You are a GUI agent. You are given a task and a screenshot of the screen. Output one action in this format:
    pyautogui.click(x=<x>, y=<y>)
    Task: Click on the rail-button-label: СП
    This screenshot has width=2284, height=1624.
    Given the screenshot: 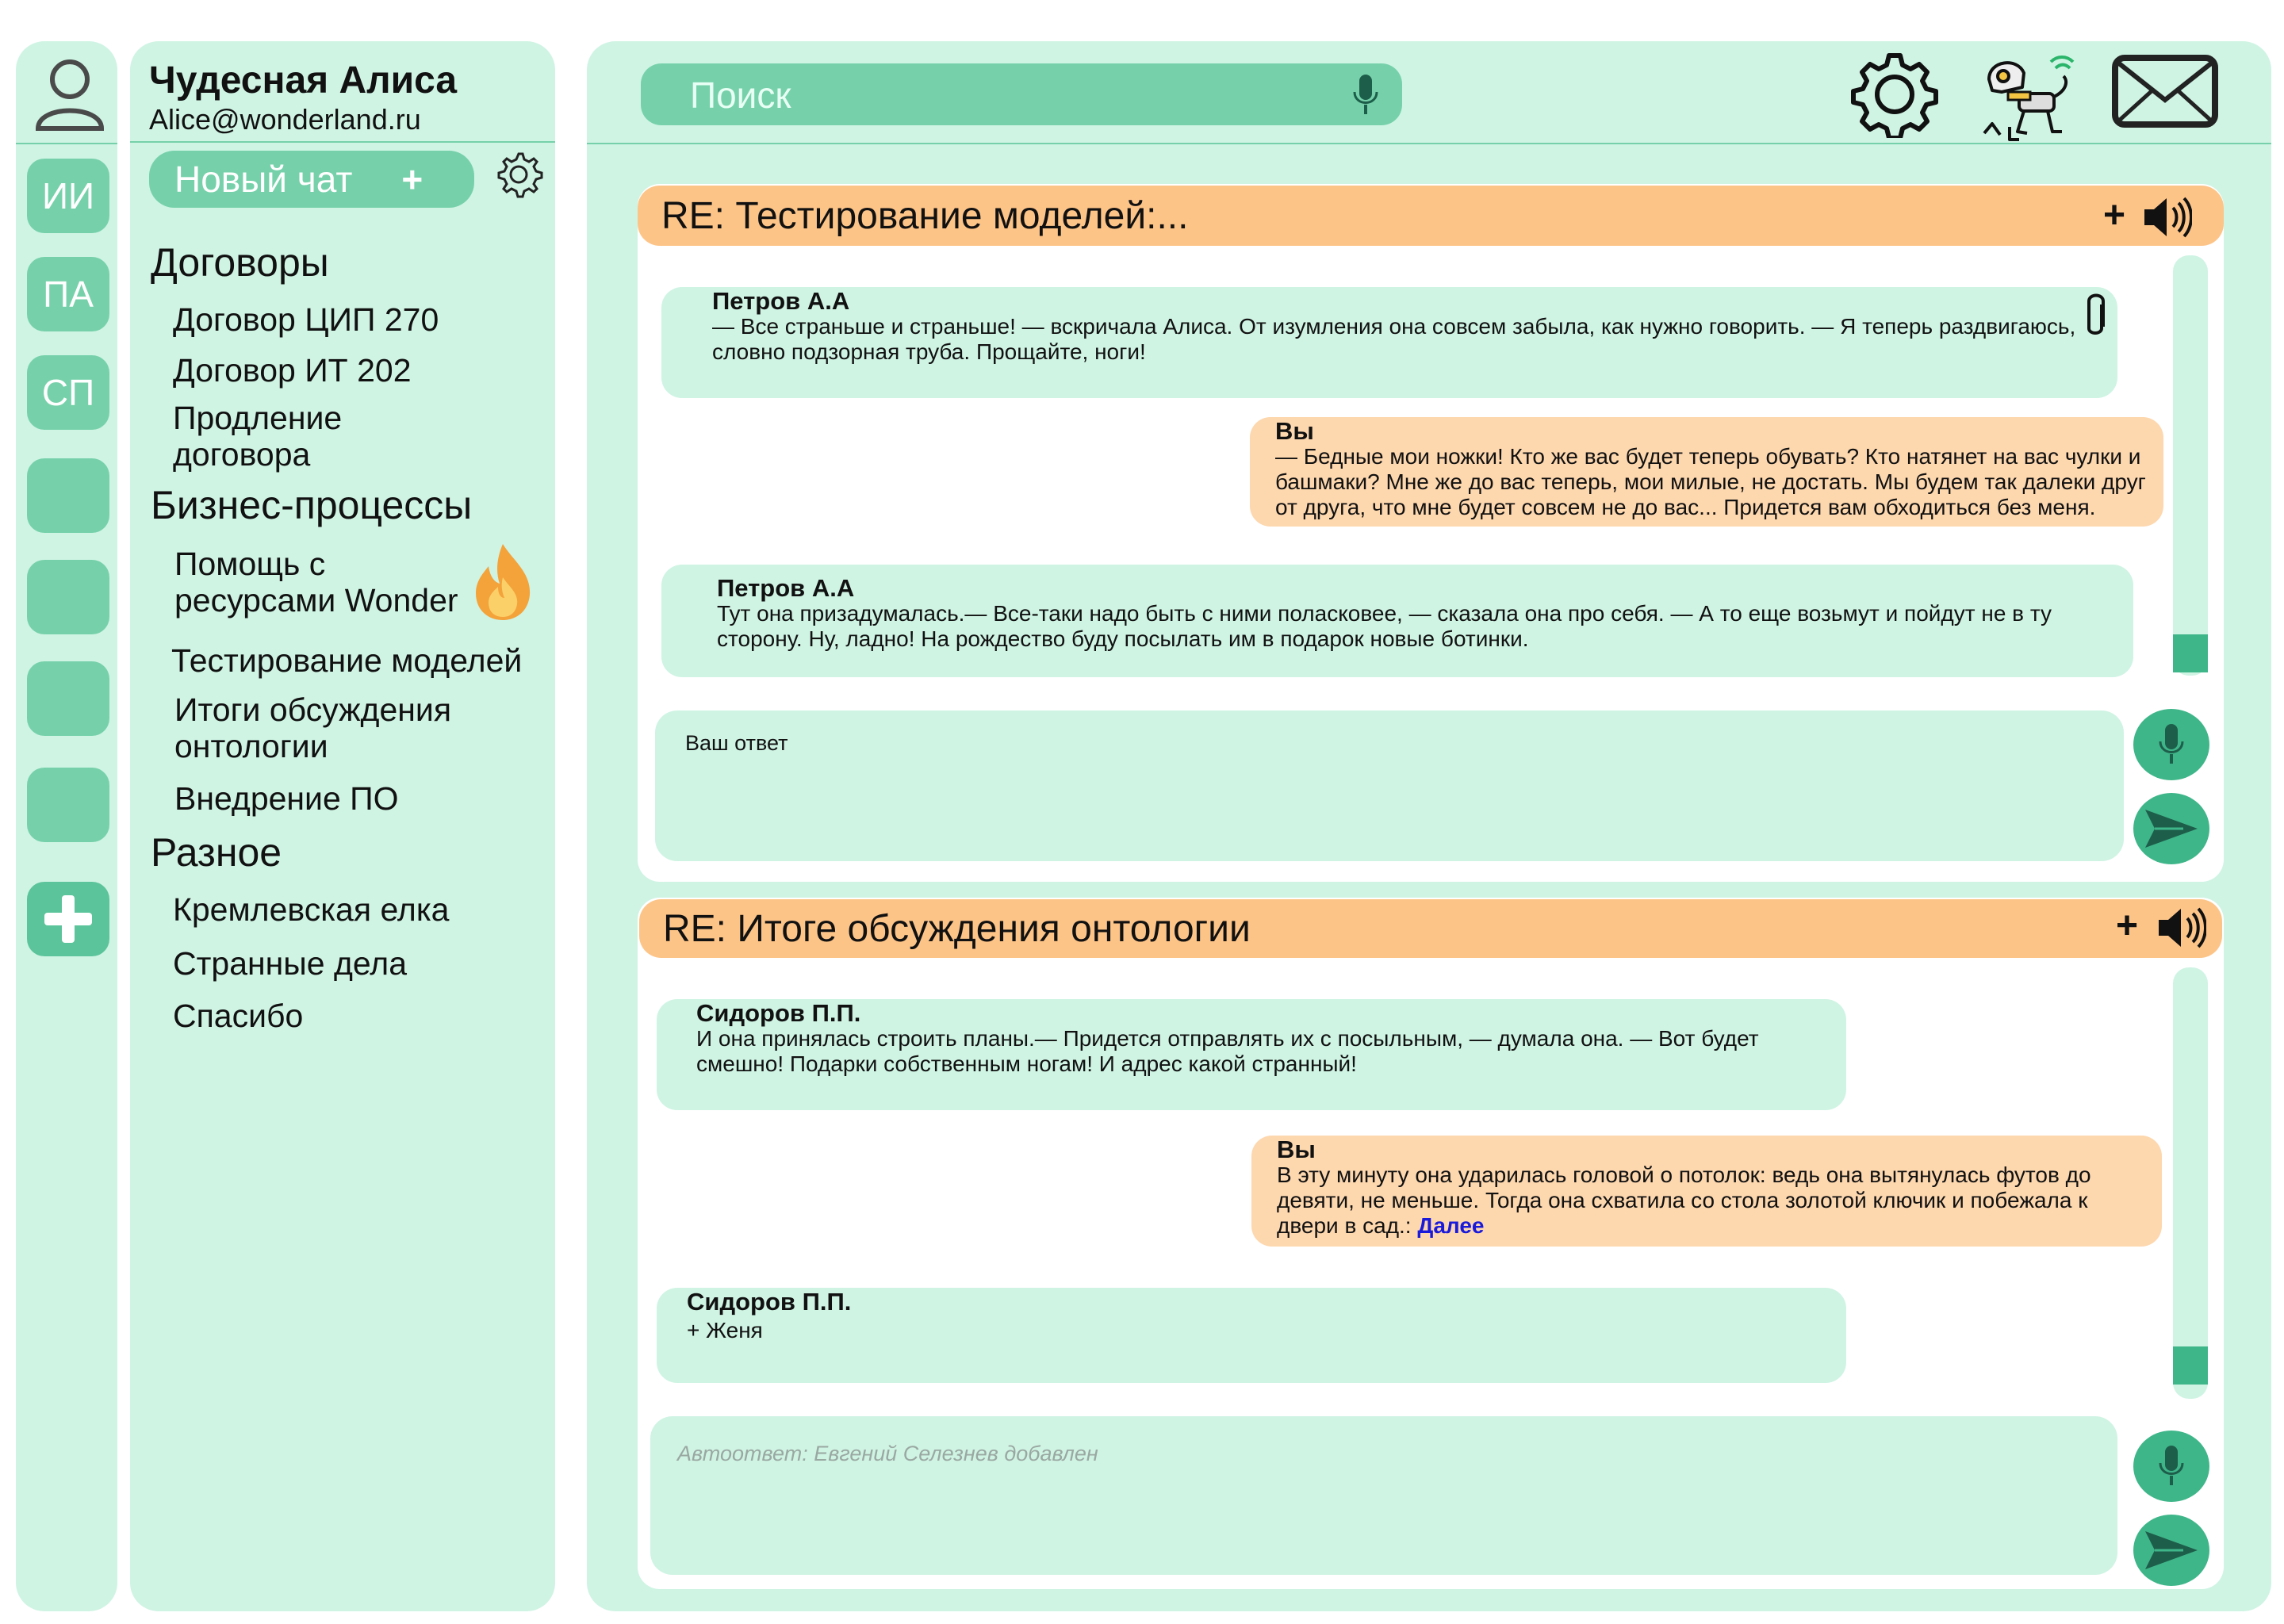 What is the action you would take?
    pyautogui.click(x=68, y=392)
    